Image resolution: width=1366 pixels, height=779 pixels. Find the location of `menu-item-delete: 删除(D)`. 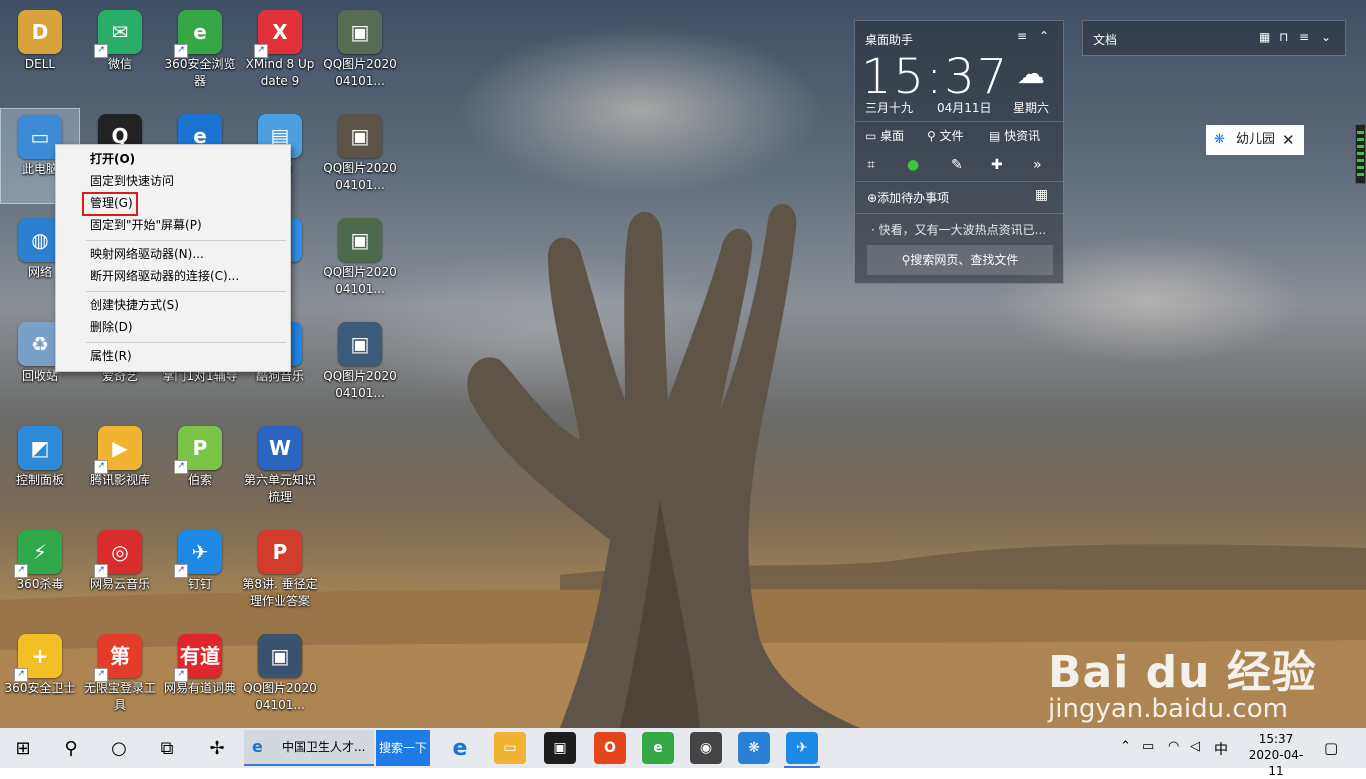

menu-item-delete: 删除(D) is located at coordinates (173, 327).